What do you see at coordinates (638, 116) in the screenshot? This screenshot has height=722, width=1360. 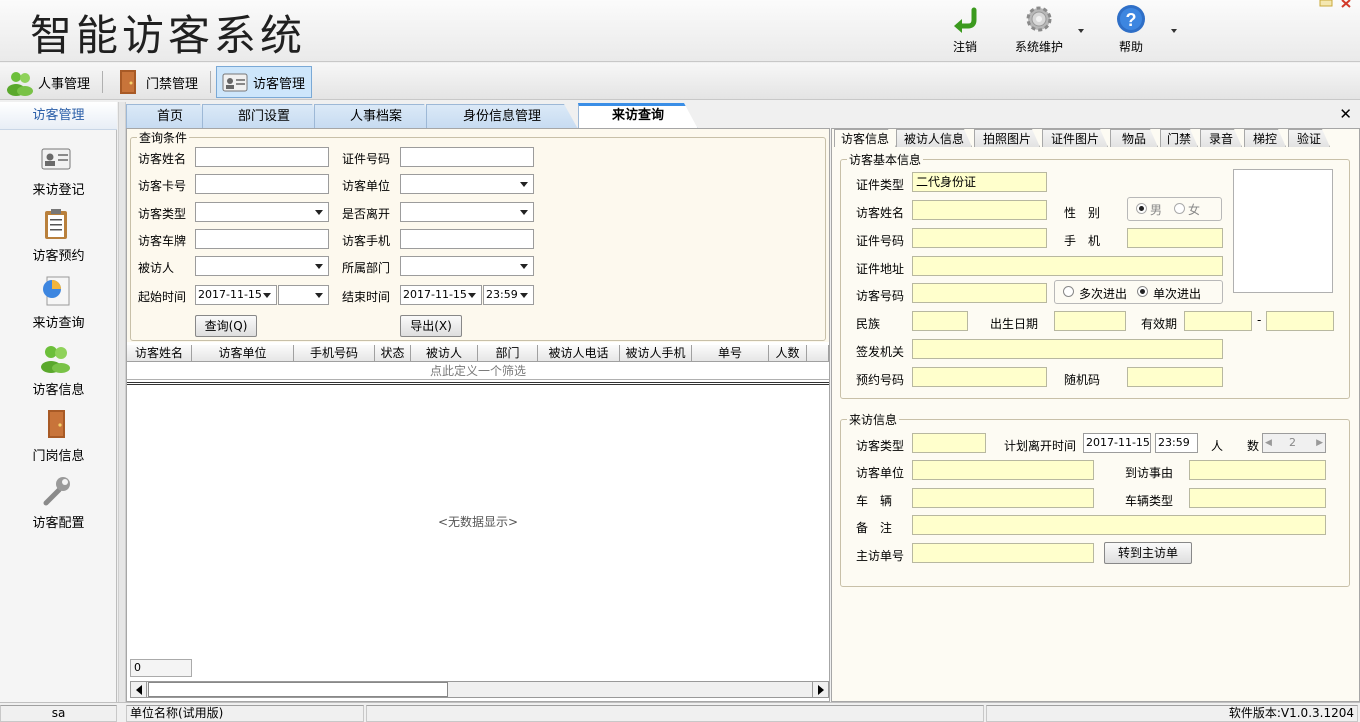 I see `tab-visit-query: 来访查询` at bounding box center [638, 116].